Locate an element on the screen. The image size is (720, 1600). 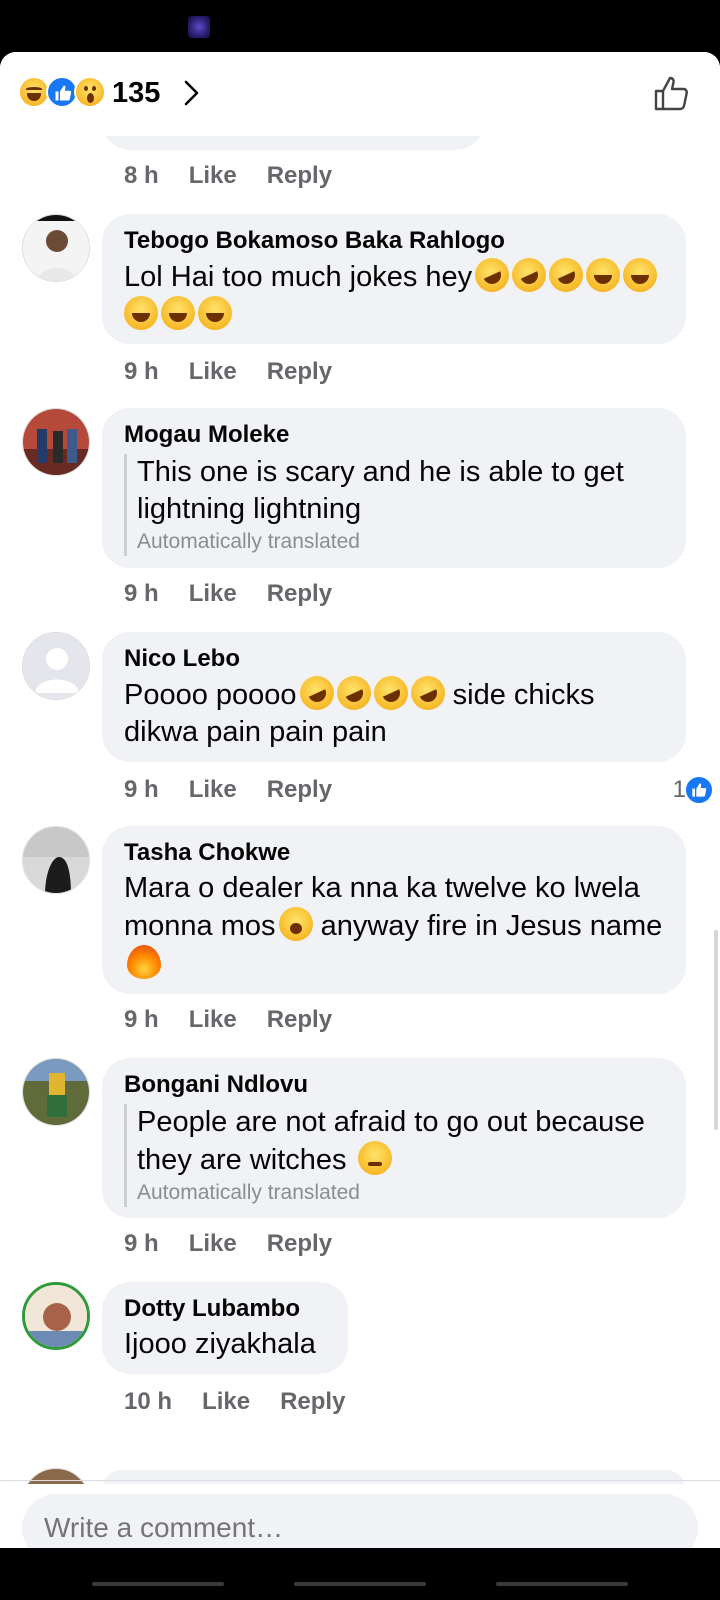
nav-back is located at coordinates (562, 1584).